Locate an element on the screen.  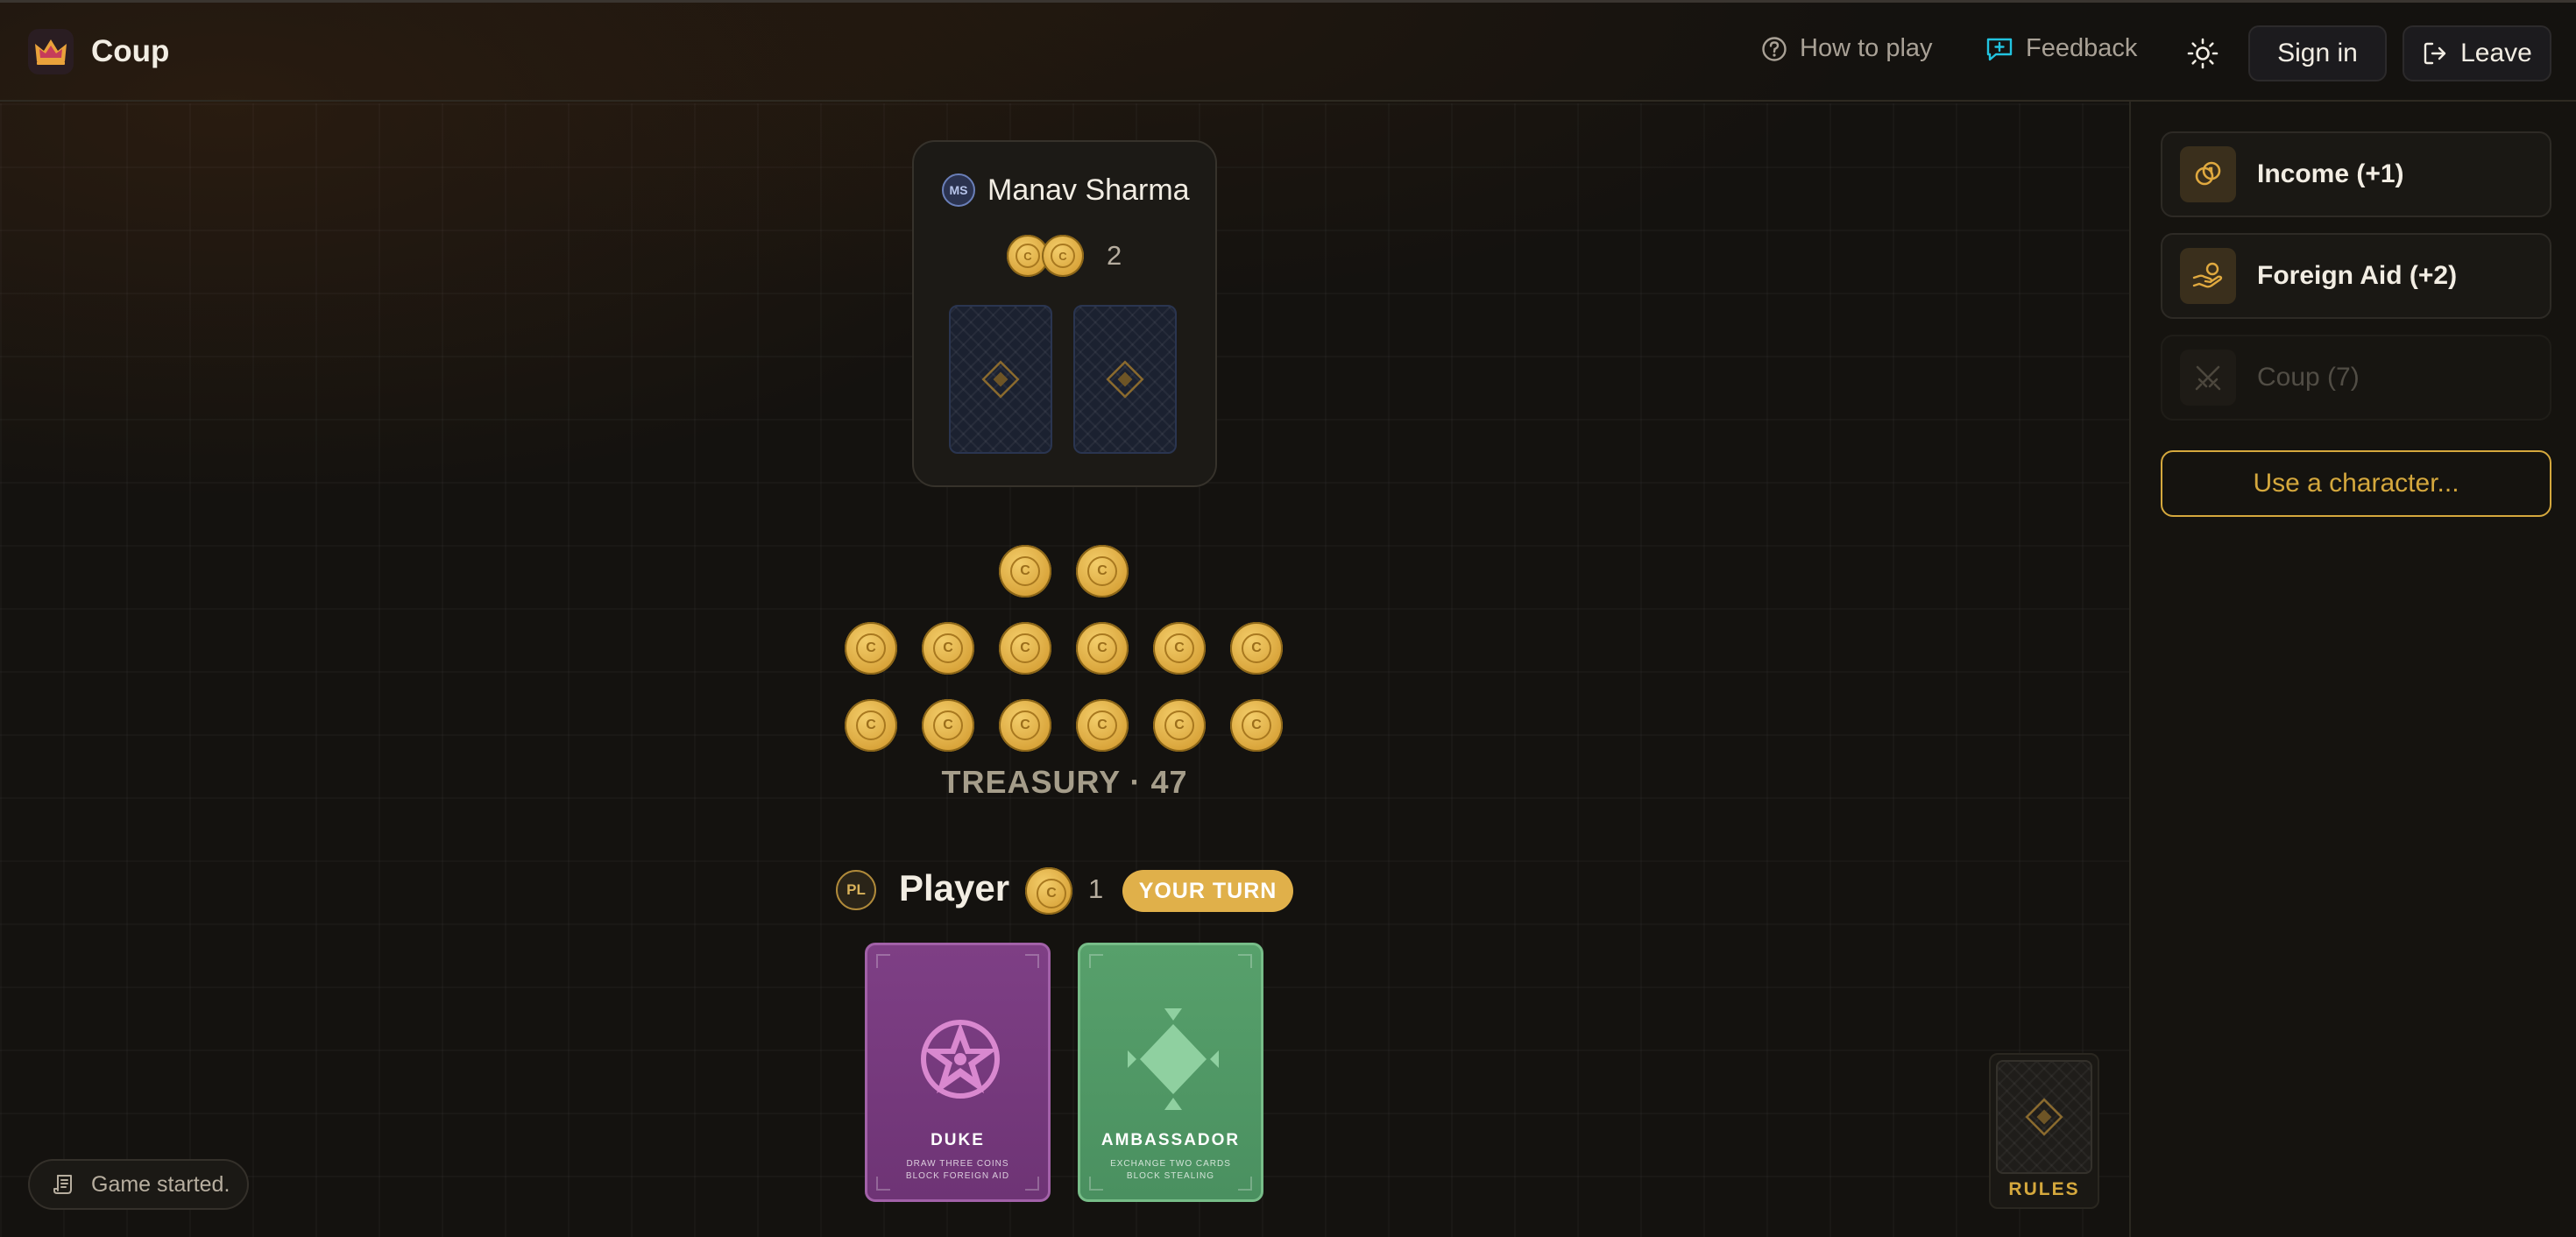
player-avatar: PL is located at coordinates (856, 890).